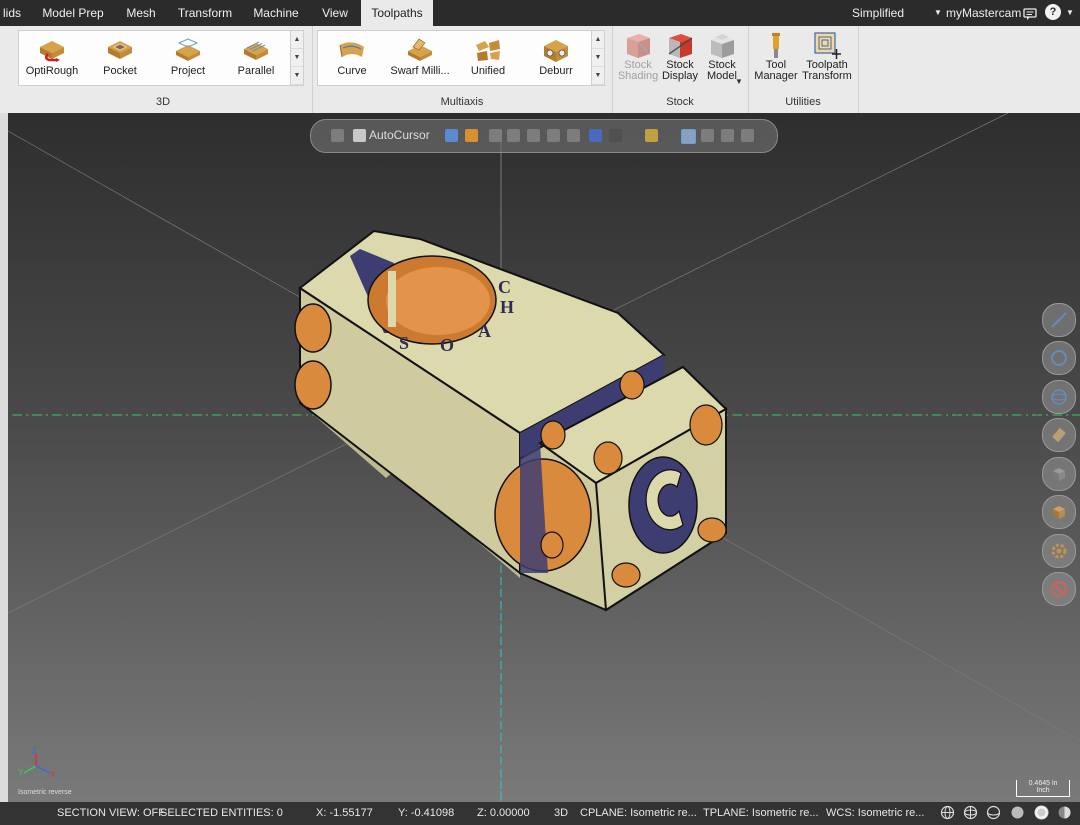  What do you see at coordinates (399, 135) in the screenshot?
I see `autocursor-dropdown: AutoCursor` at bounding box center [399, 135].